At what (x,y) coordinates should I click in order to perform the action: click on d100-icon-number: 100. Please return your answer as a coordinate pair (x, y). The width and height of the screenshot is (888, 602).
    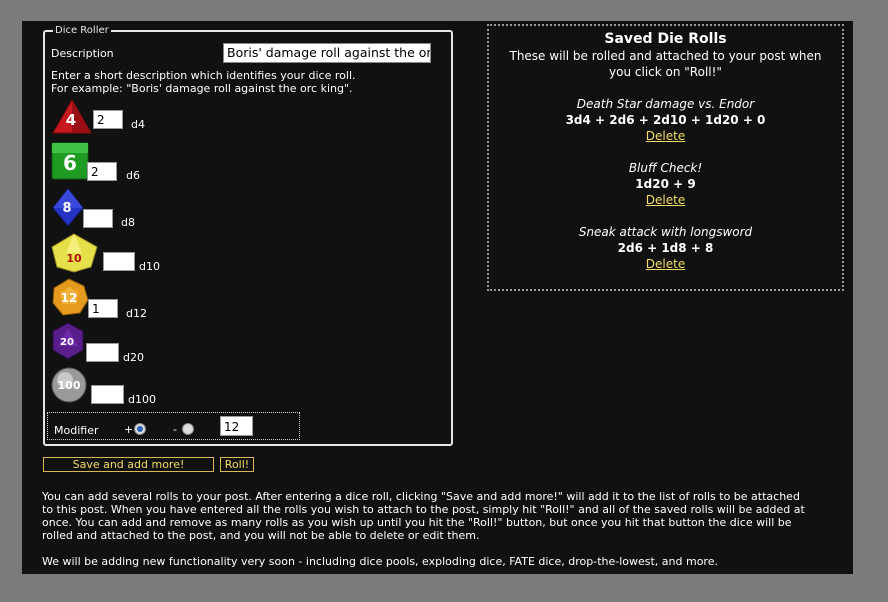
    Looking at the image, I should click on (69, 385).